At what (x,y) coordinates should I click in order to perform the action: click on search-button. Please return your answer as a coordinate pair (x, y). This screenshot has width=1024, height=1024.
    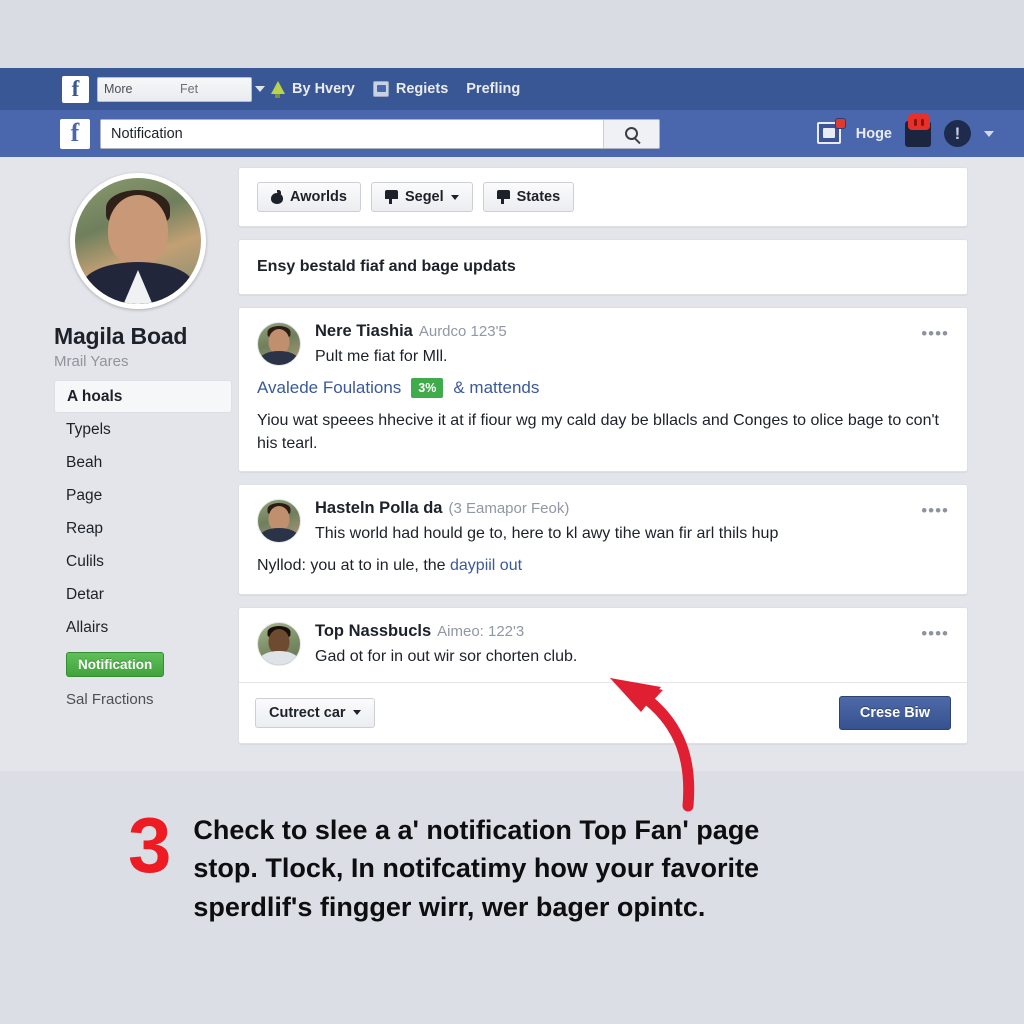
    Looking at the image, I should click on (631, 133).